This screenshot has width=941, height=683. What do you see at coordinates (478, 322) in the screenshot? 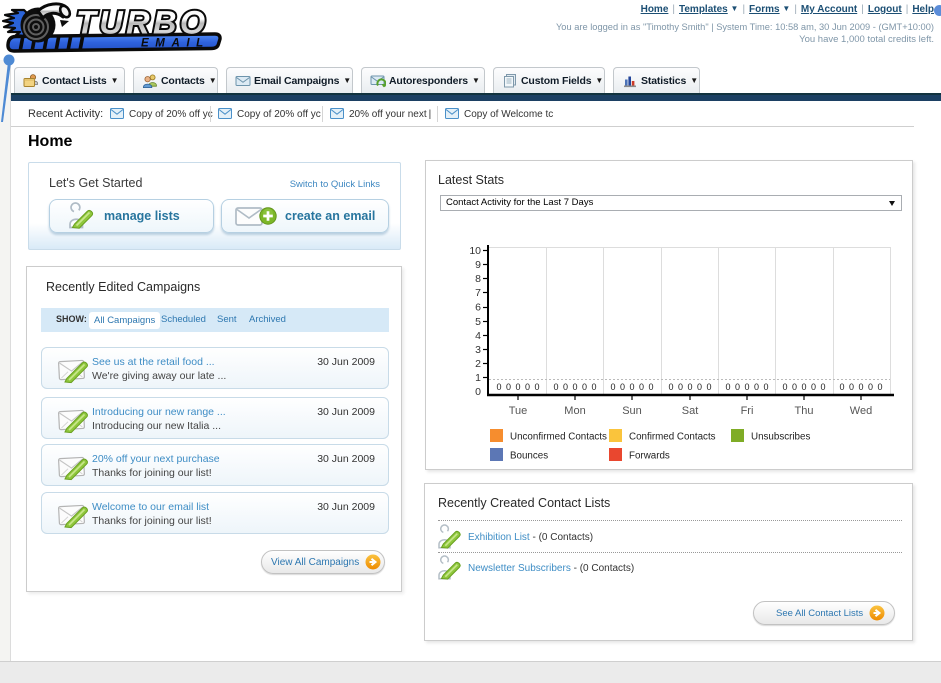
I see `svg-text: 5` at bounding box center [478, 322].